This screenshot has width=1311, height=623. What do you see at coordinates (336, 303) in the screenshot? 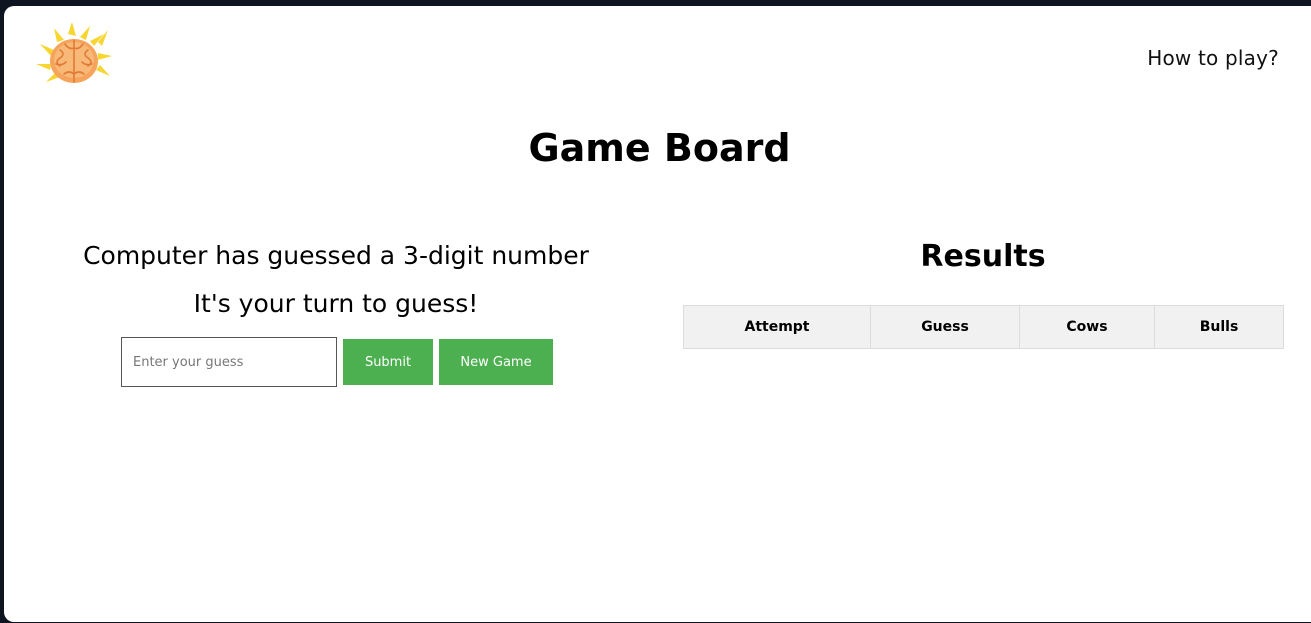
I see `turn-message: It's your turn to guess!` at bounding box center [336, 303].